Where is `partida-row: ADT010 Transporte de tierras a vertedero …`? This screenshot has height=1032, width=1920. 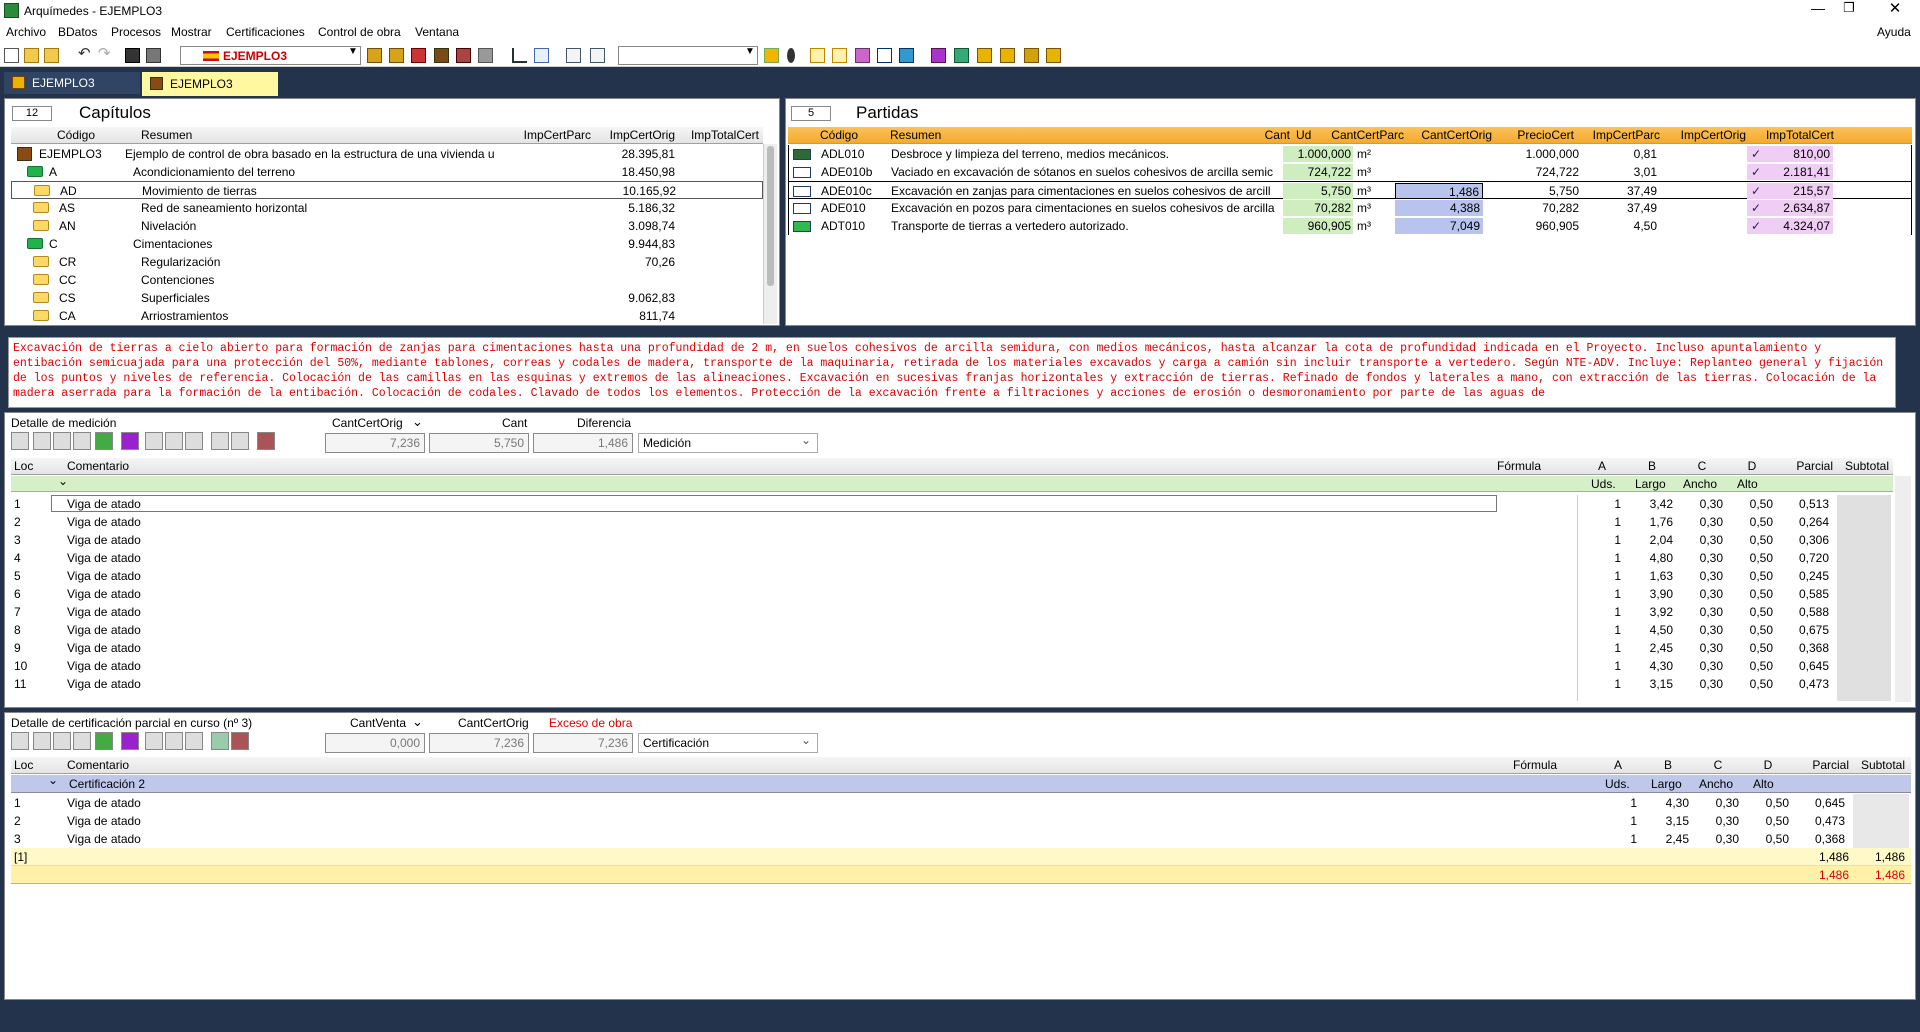
partida-row: ADT010 Transporte de tierras a vertedero … is located at coordinates (1350, 226).